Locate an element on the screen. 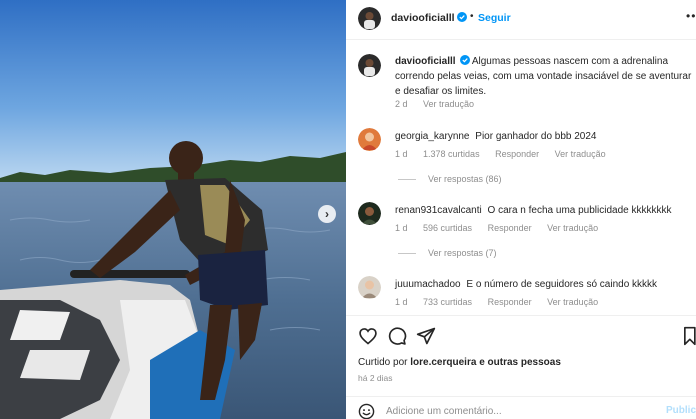 Image resolution: width=696 pixels, height=419 pixels. comment-input is located at coordinates (506, 411).